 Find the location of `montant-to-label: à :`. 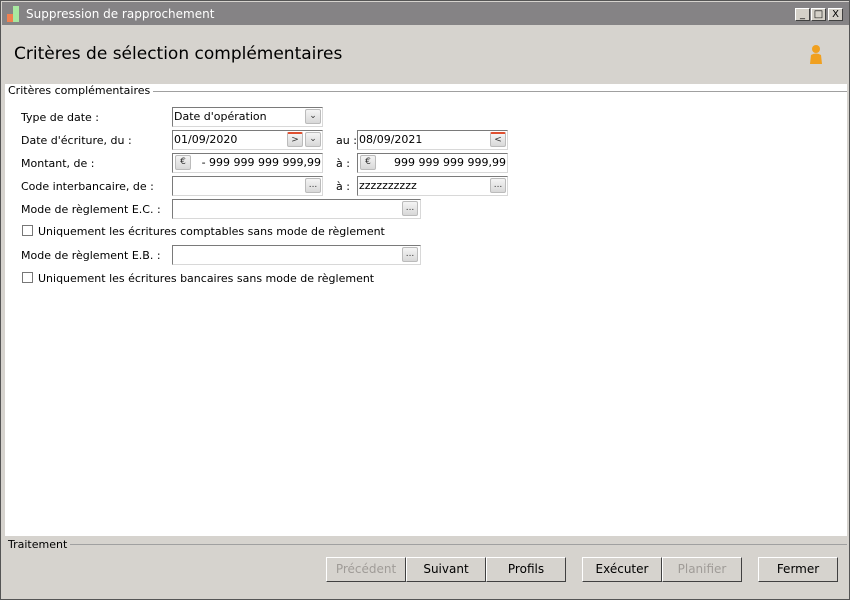

montant-to-label: à : is located at coordinates (343, 163).